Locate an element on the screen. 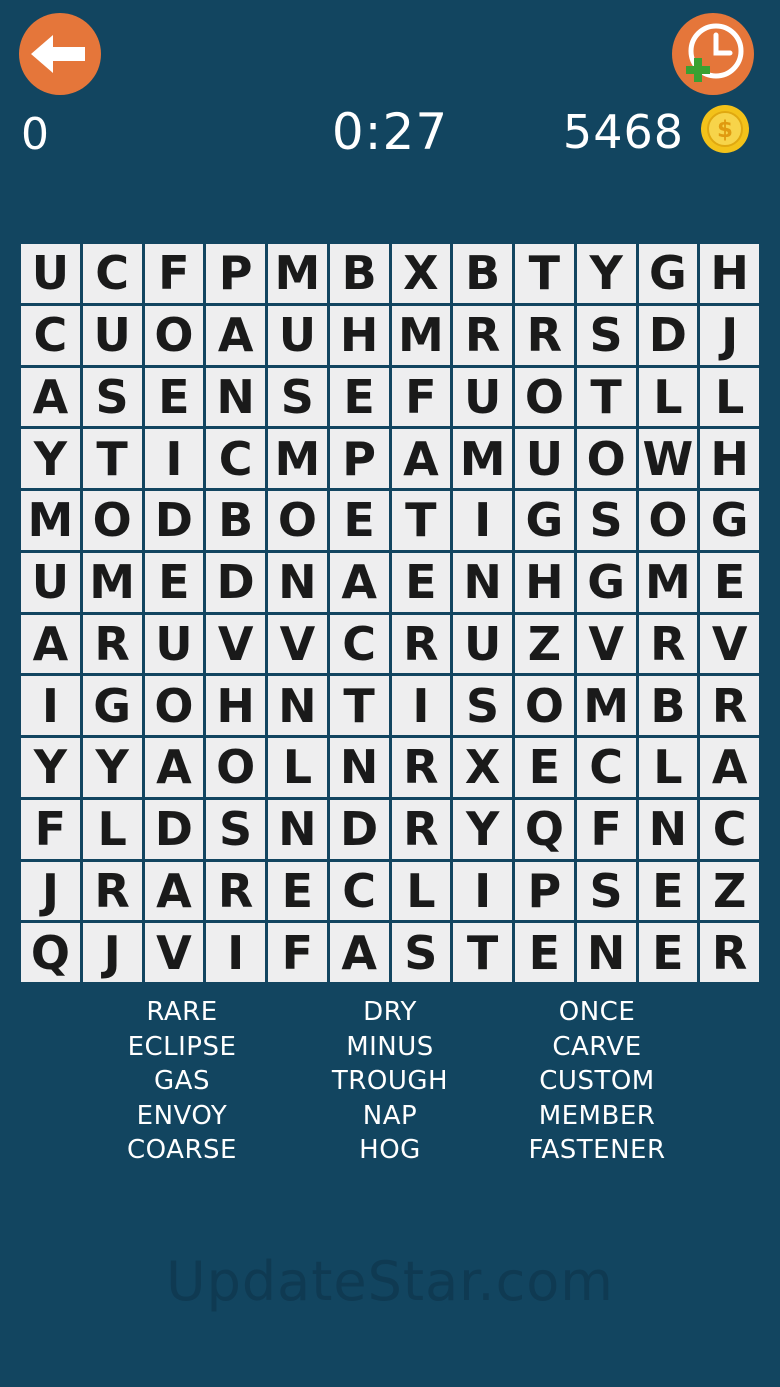 Image resolution: width=780 pixels, height=1387 pixels. add-time-button is located at coordinates (713, 54).